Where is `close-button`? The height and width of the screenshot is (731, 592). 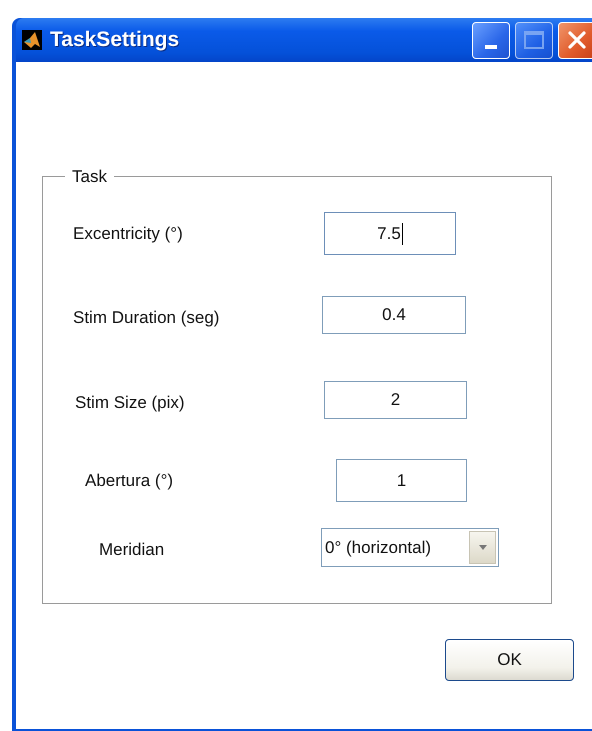
close-button is located at coordinates (575, 40).